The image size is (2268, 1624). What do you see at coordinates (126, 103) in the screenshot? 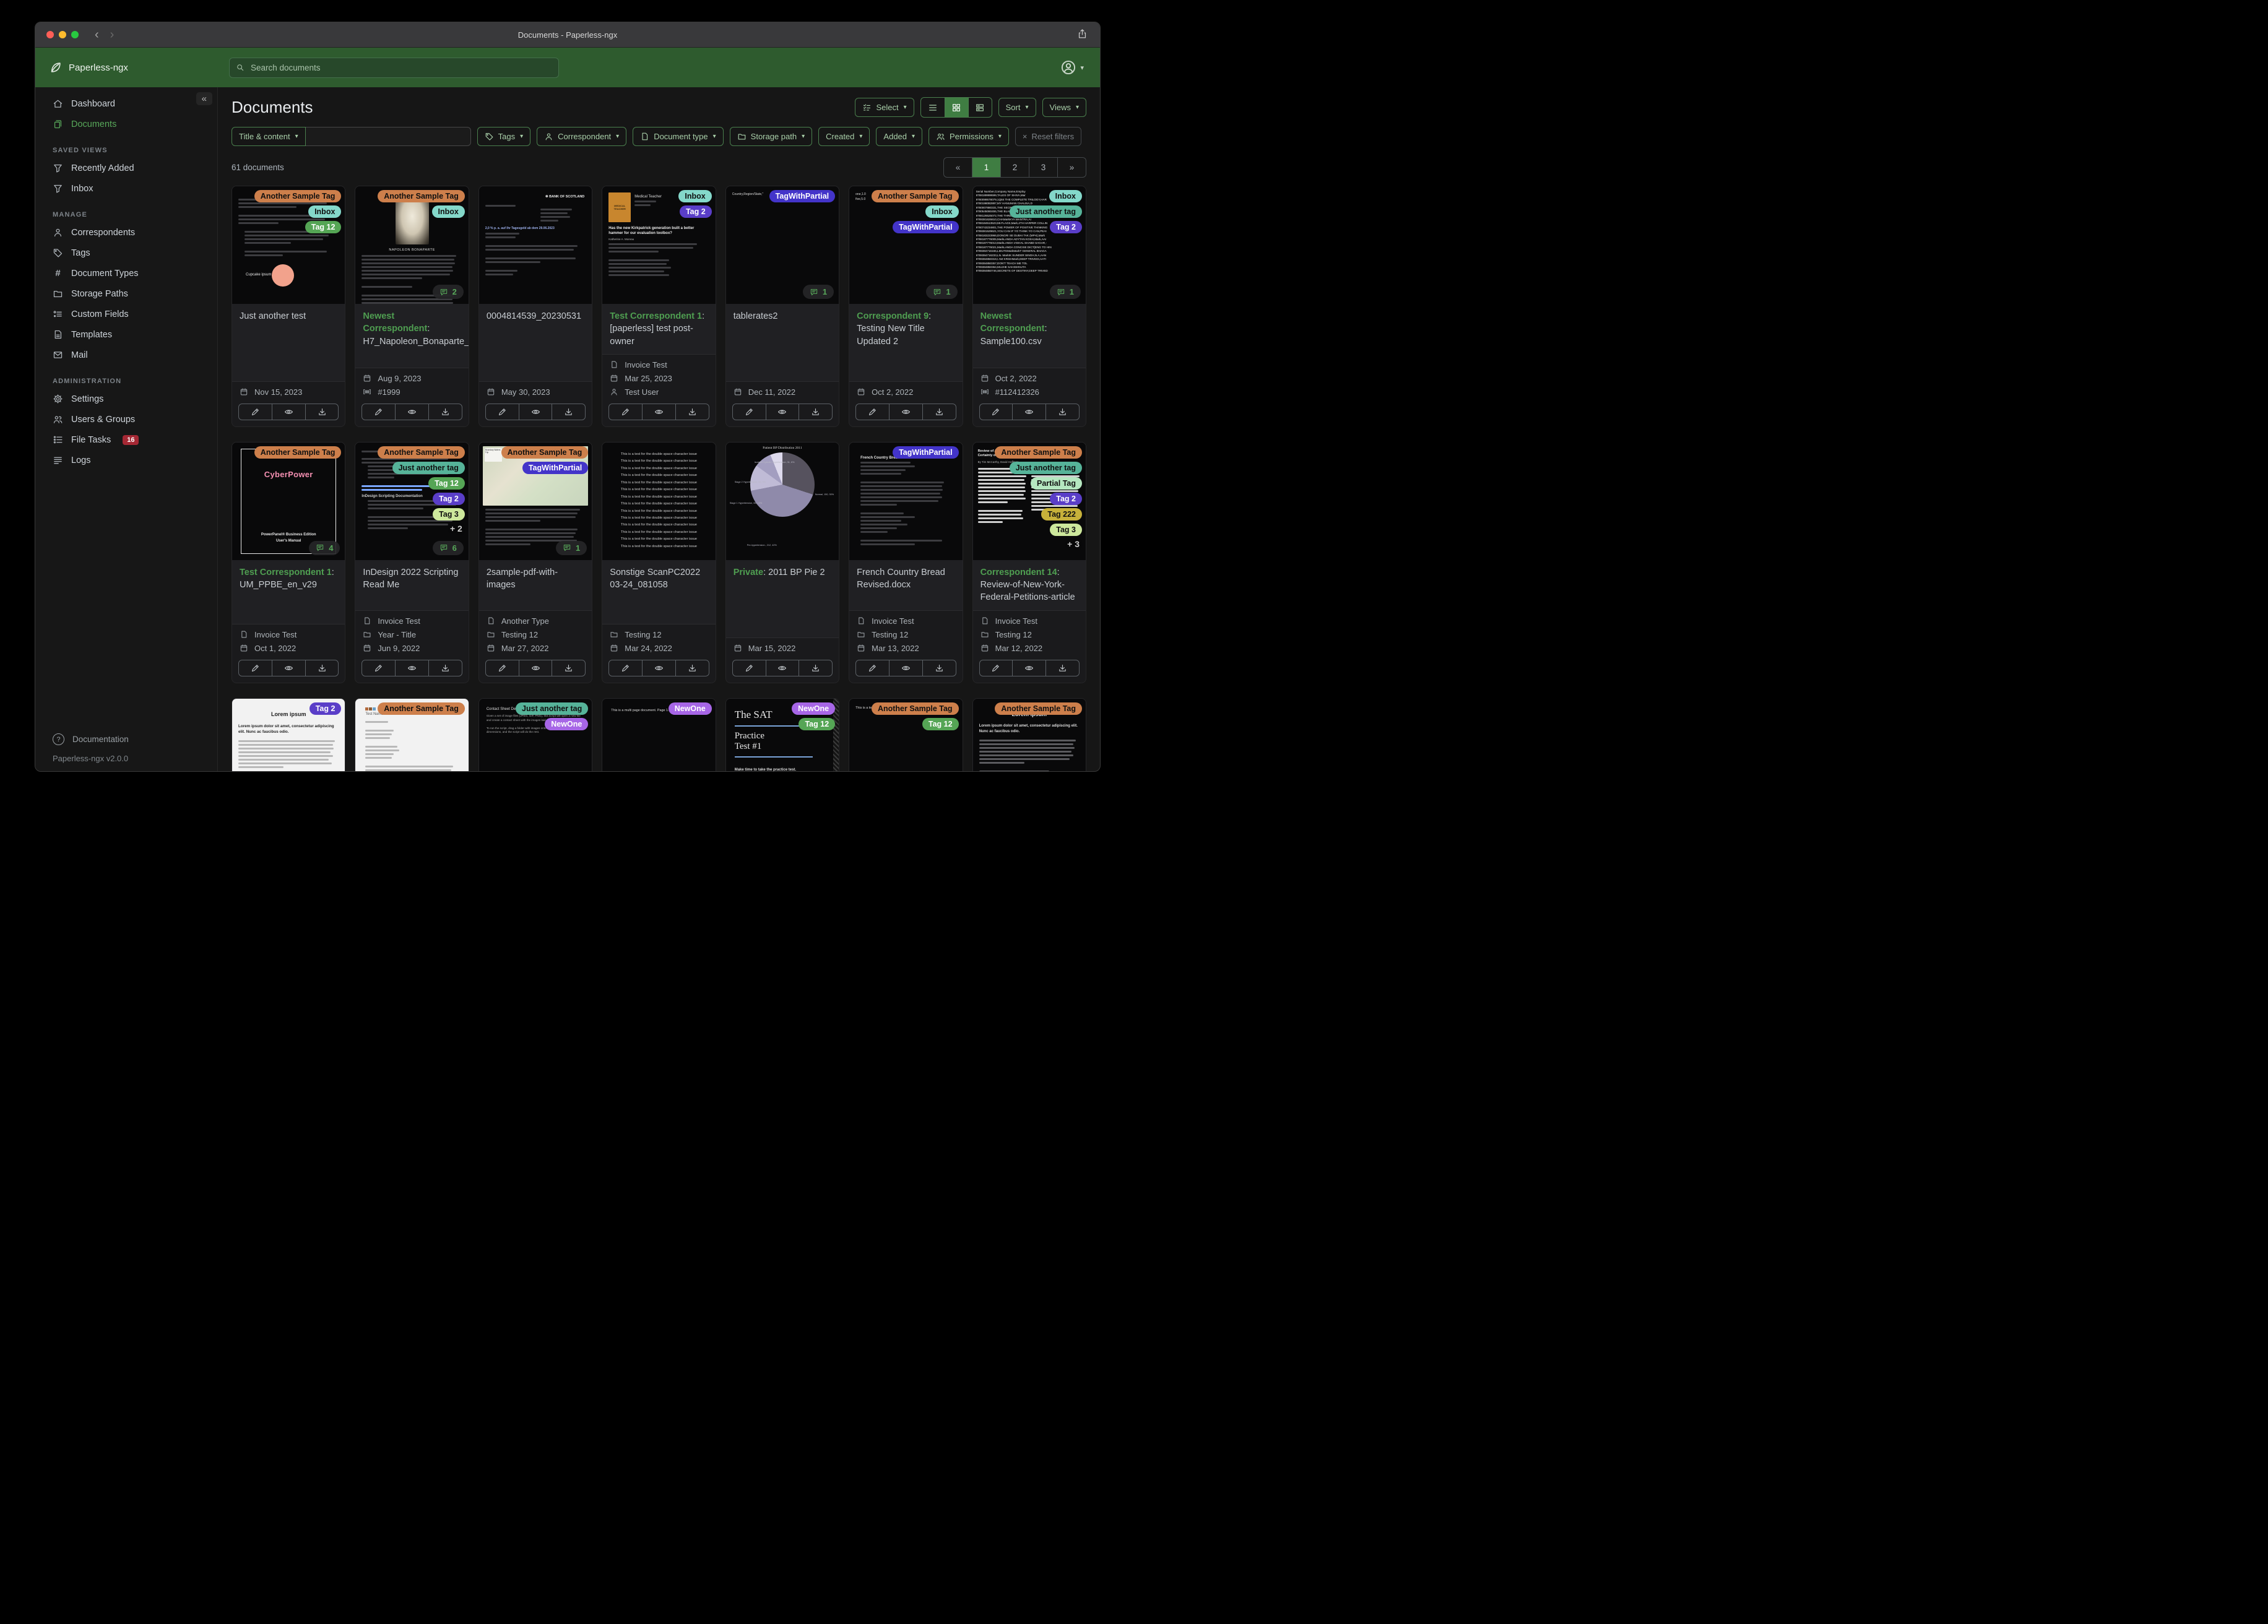
I see `sidebar-item-dashboard: Dashboard` at bounding box center [126, 103].